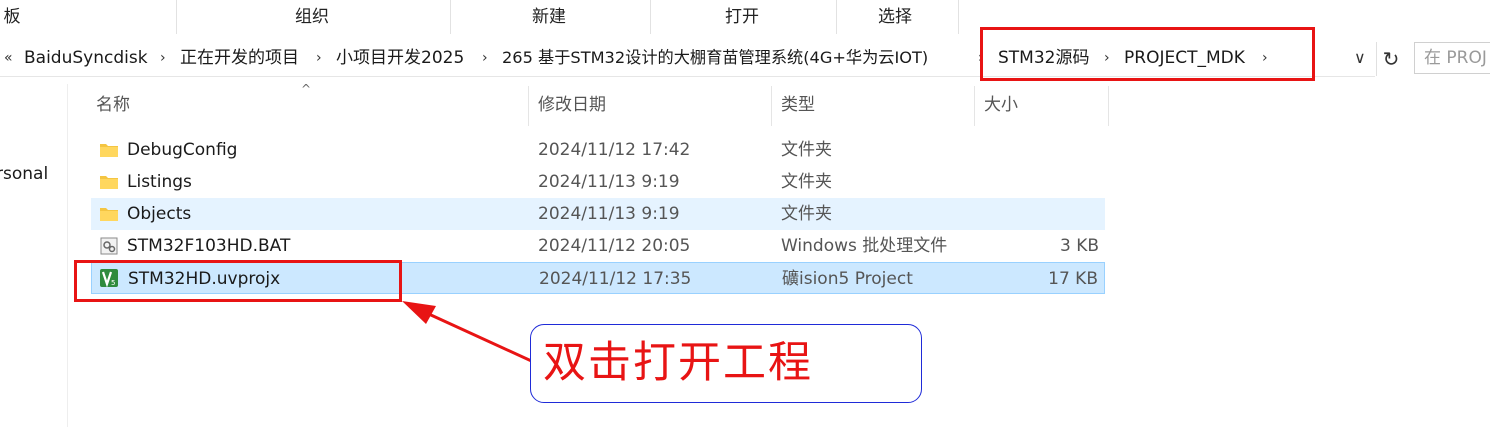  I want to click on breadcrumb-project-265: 265 基于STM32设计的大棚育苗管理系统(4G+华为云IOT), so click(715, 58).